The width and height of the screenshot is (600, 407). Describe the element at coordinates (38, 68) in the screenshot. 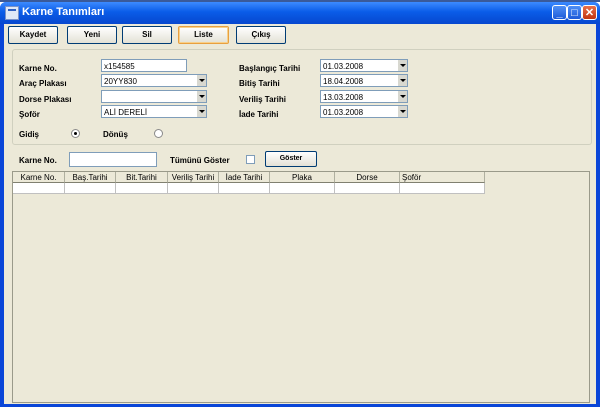

I see `karne-no-label: Karne No.` at that location.